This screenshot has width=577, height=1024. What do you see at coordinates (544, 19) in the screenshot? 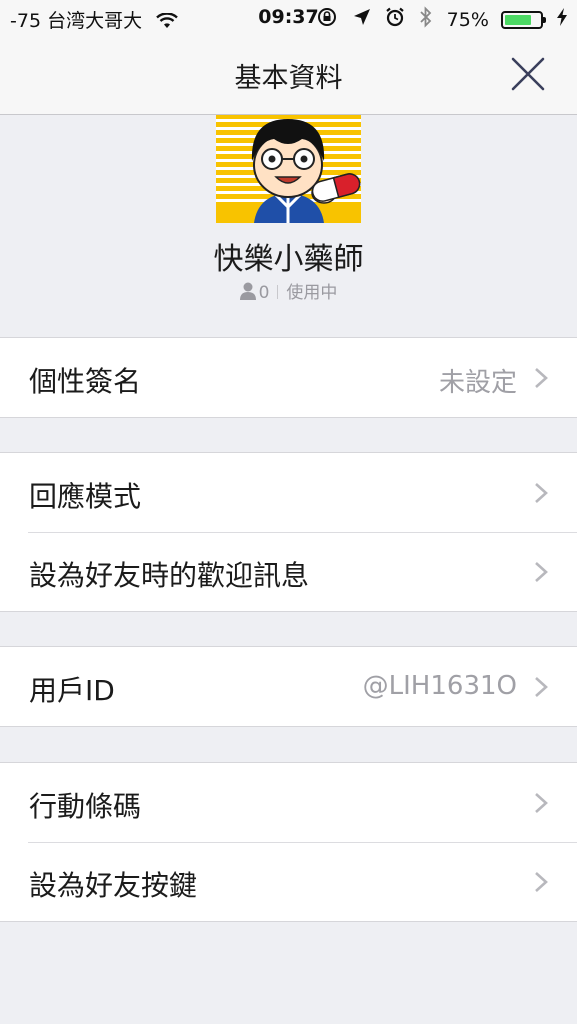
I see `battery-nub` at bounding box center [544, 19].